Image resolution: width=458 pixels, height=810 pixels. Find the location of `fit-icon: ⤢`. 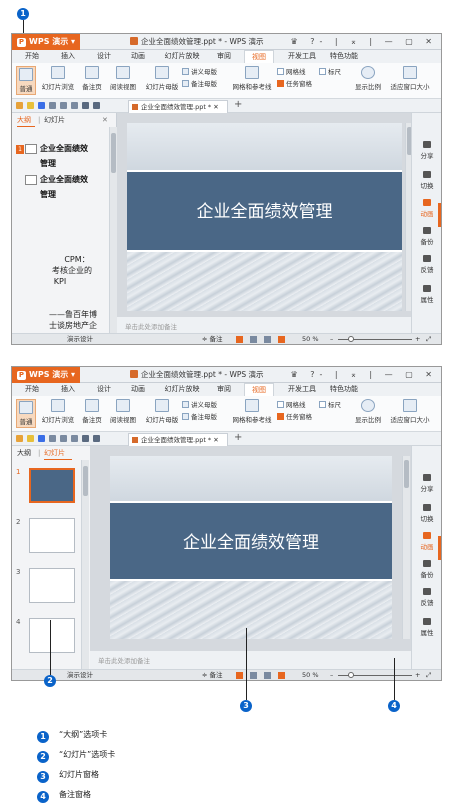

fit-icon: ⤢ is located at coordinates (428, 675).